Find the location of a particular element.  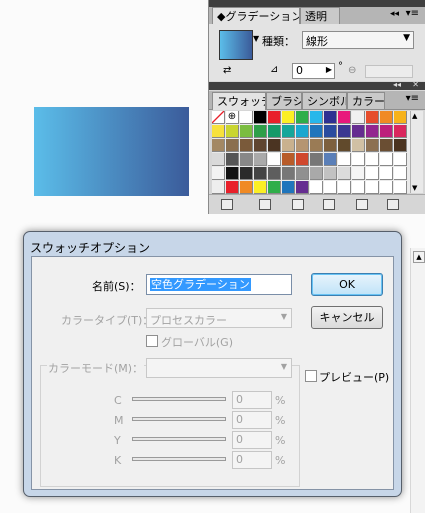

new-swatch-icon is located at coordinates (362, 204).